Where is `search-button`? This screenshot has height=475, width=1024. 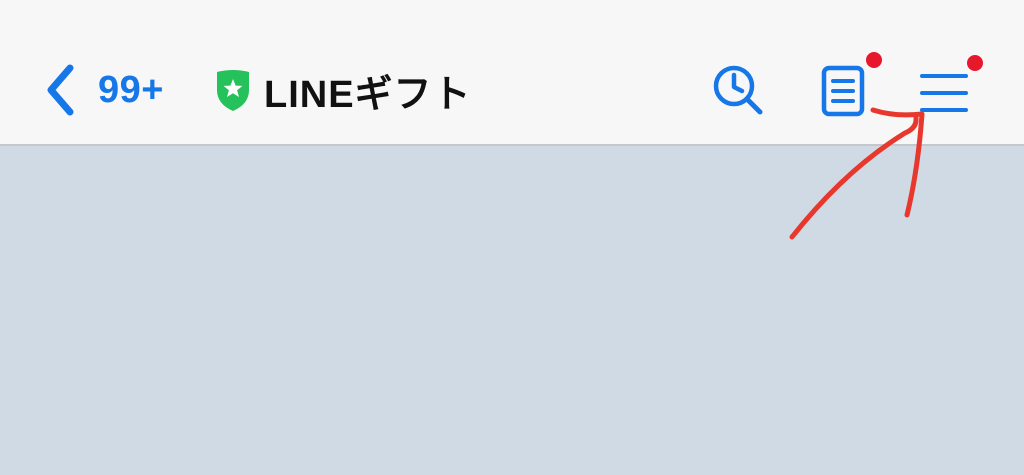
search-button is located at coordinates (739, 90).